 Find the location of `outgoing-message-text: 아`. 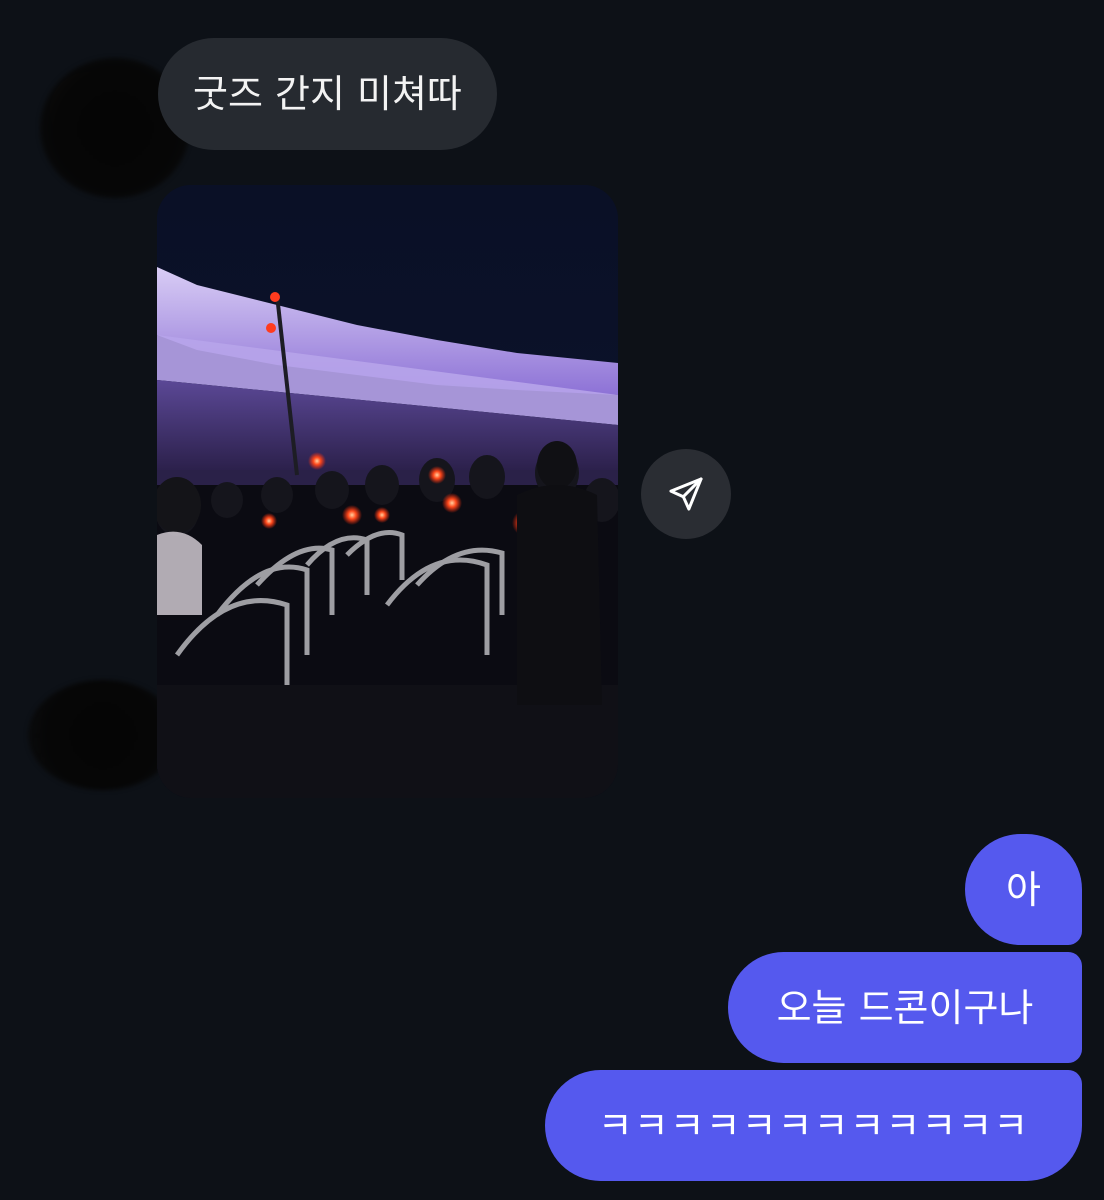

outgoing-message-text: 아 is located at coordinates (1023, 889).